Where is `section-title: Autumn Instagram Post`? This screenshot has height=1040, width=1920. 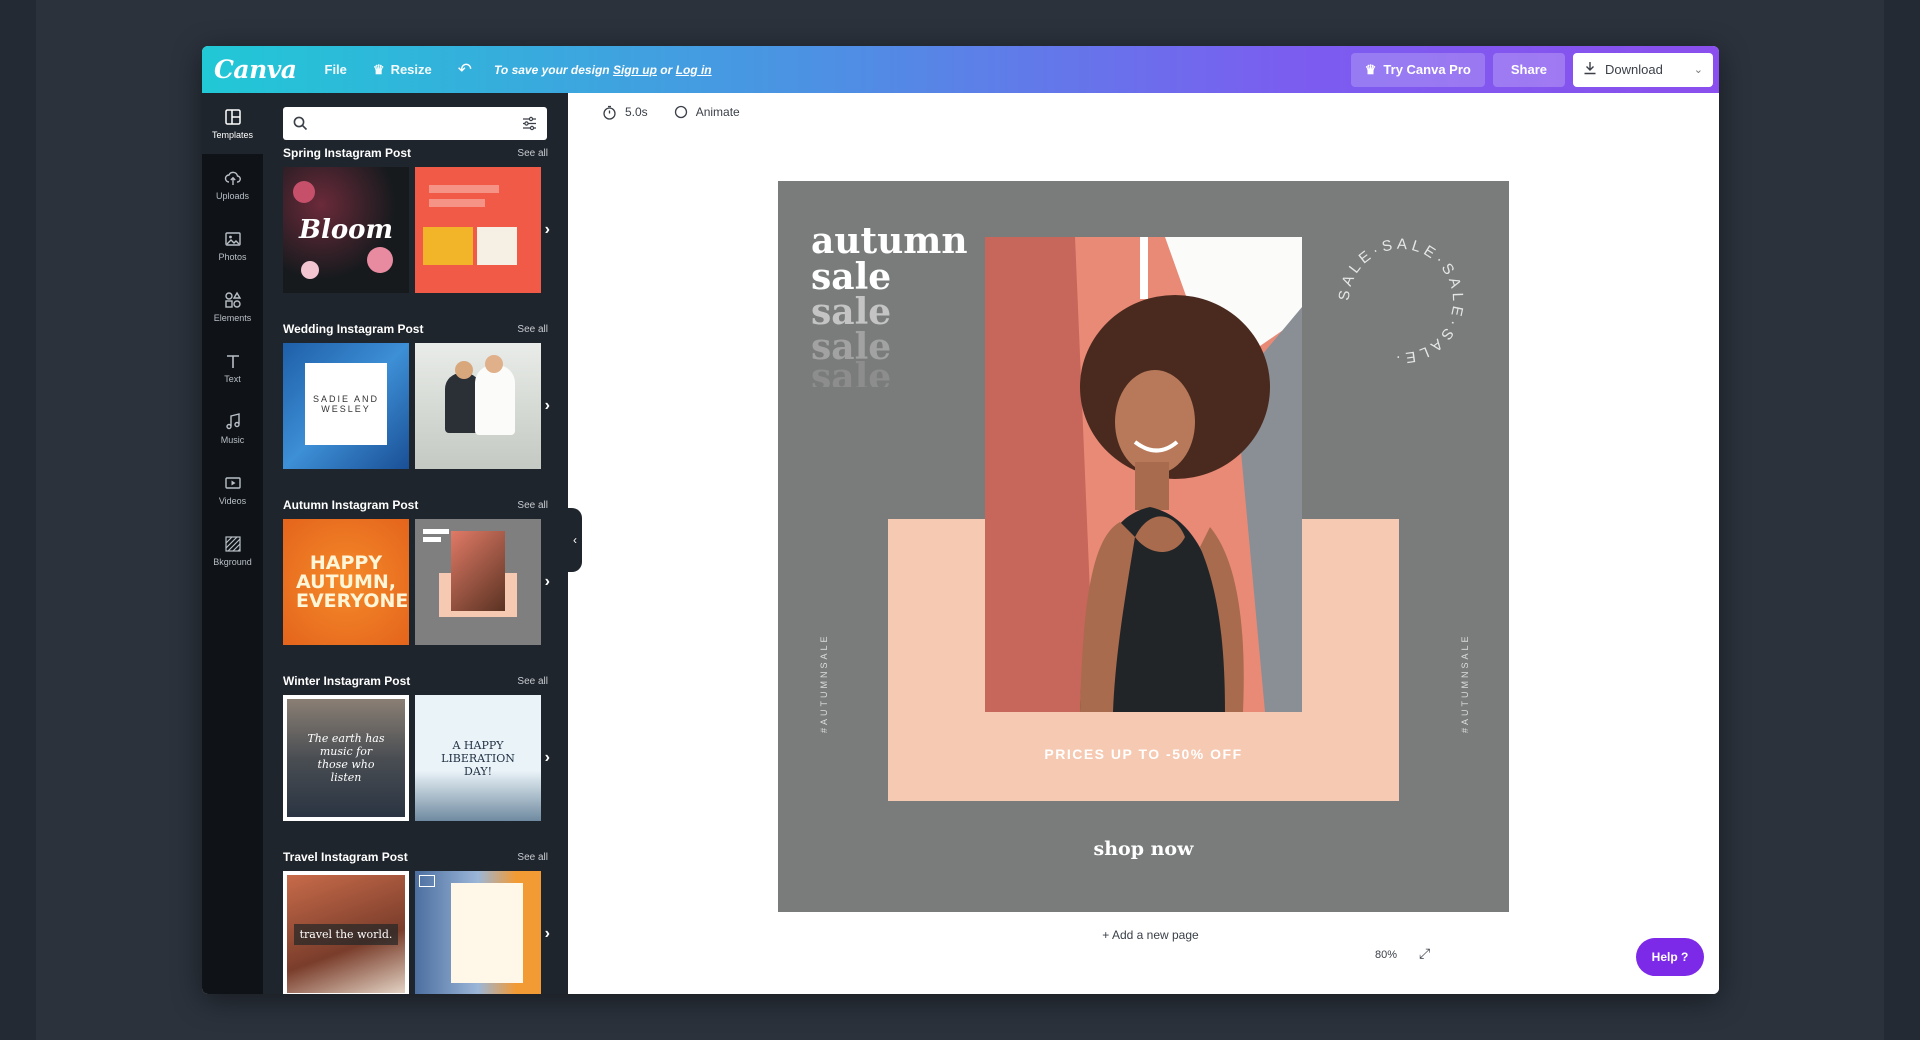 section-title: Autumn Instagram Post is located at coordinates (351, 505).